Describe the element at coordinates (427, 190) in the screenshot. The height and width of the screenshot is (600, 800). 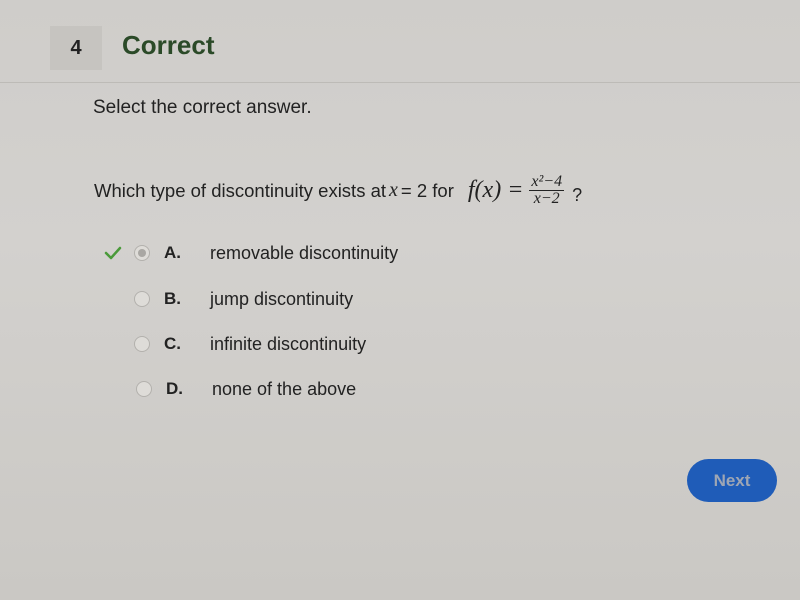
I see `question-equals: = 2 for` at that location.